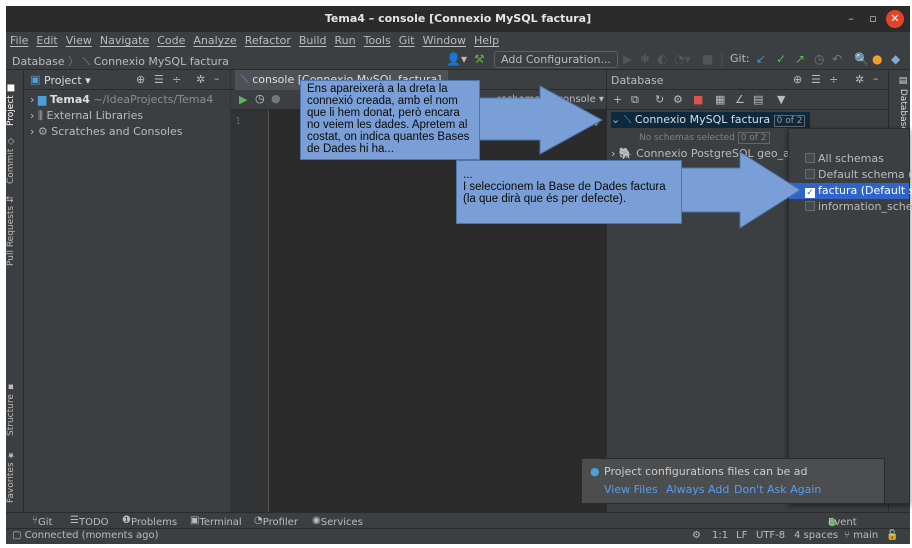  Describe the element at coordinates (540, 120) in the screenshot. I see `arrow-to-schema-badge` at that location.